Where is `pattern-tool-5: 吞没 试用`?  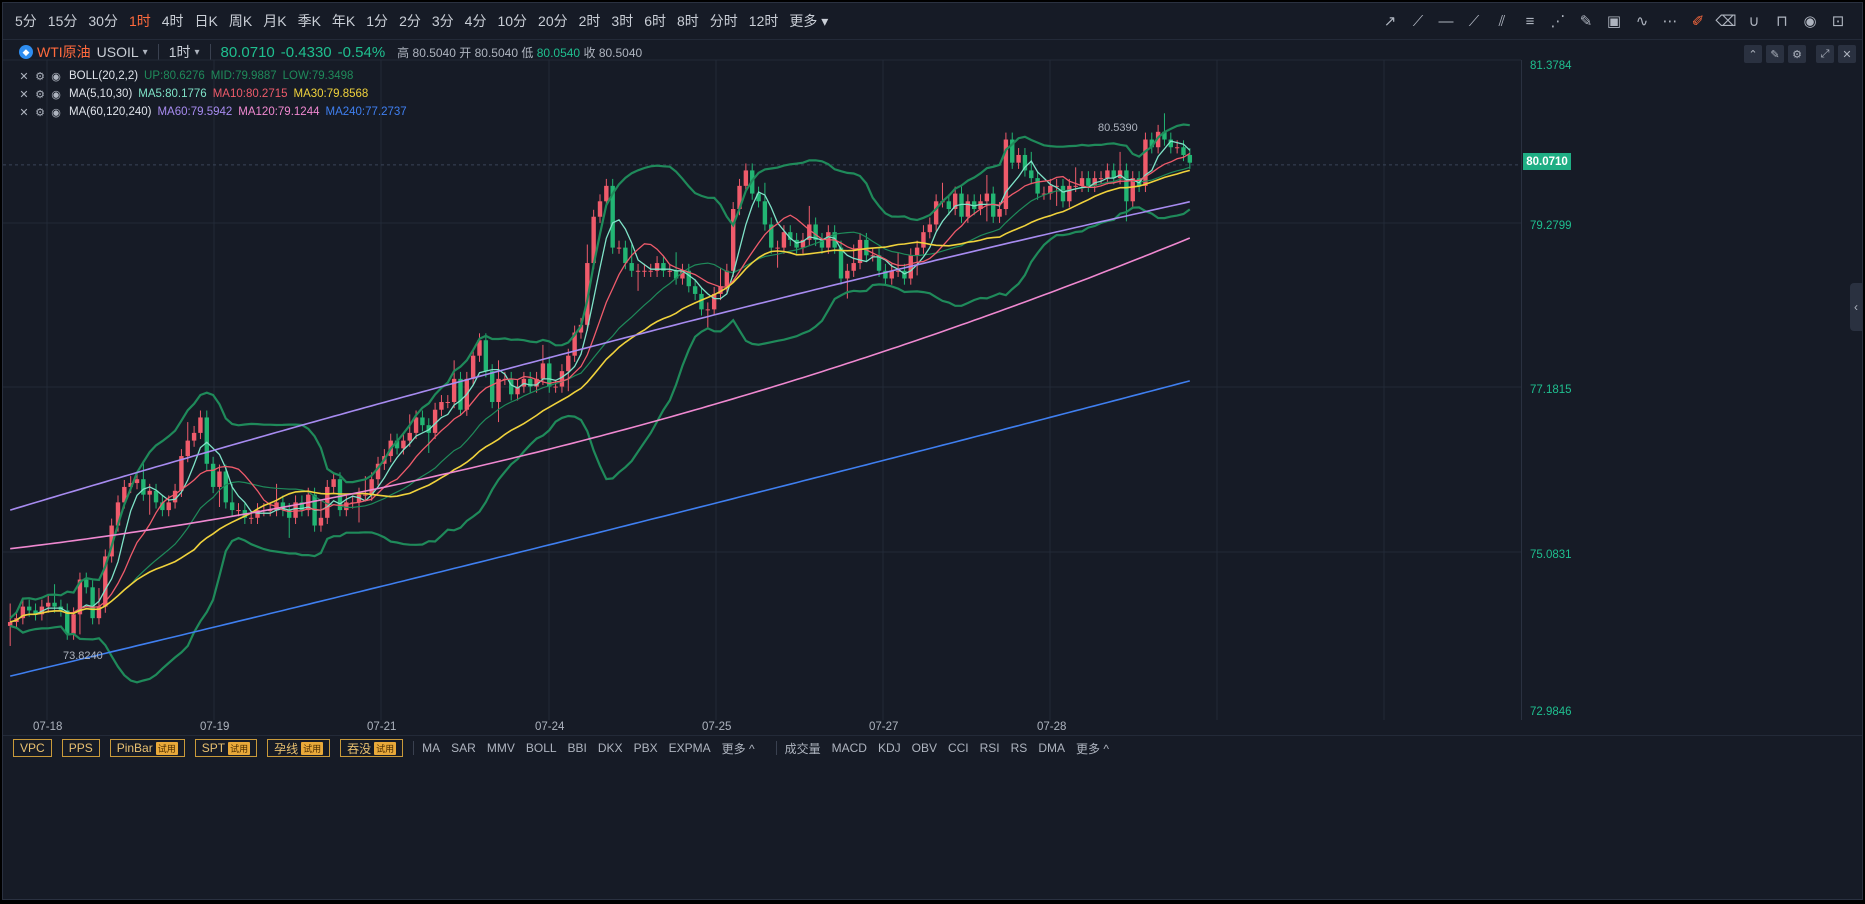
pattern-tool-5: 吞没 试用 is located at coordinates (372, 748).